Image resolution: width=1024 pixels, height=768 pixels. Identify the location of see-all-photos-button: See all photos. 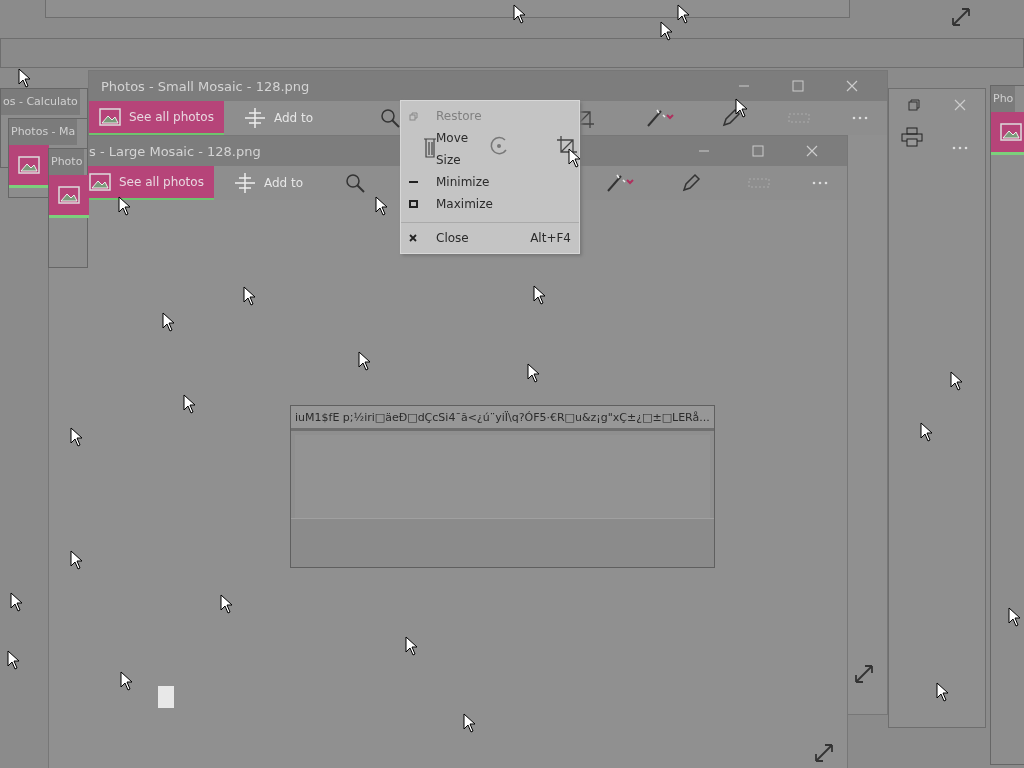
(156, 118).